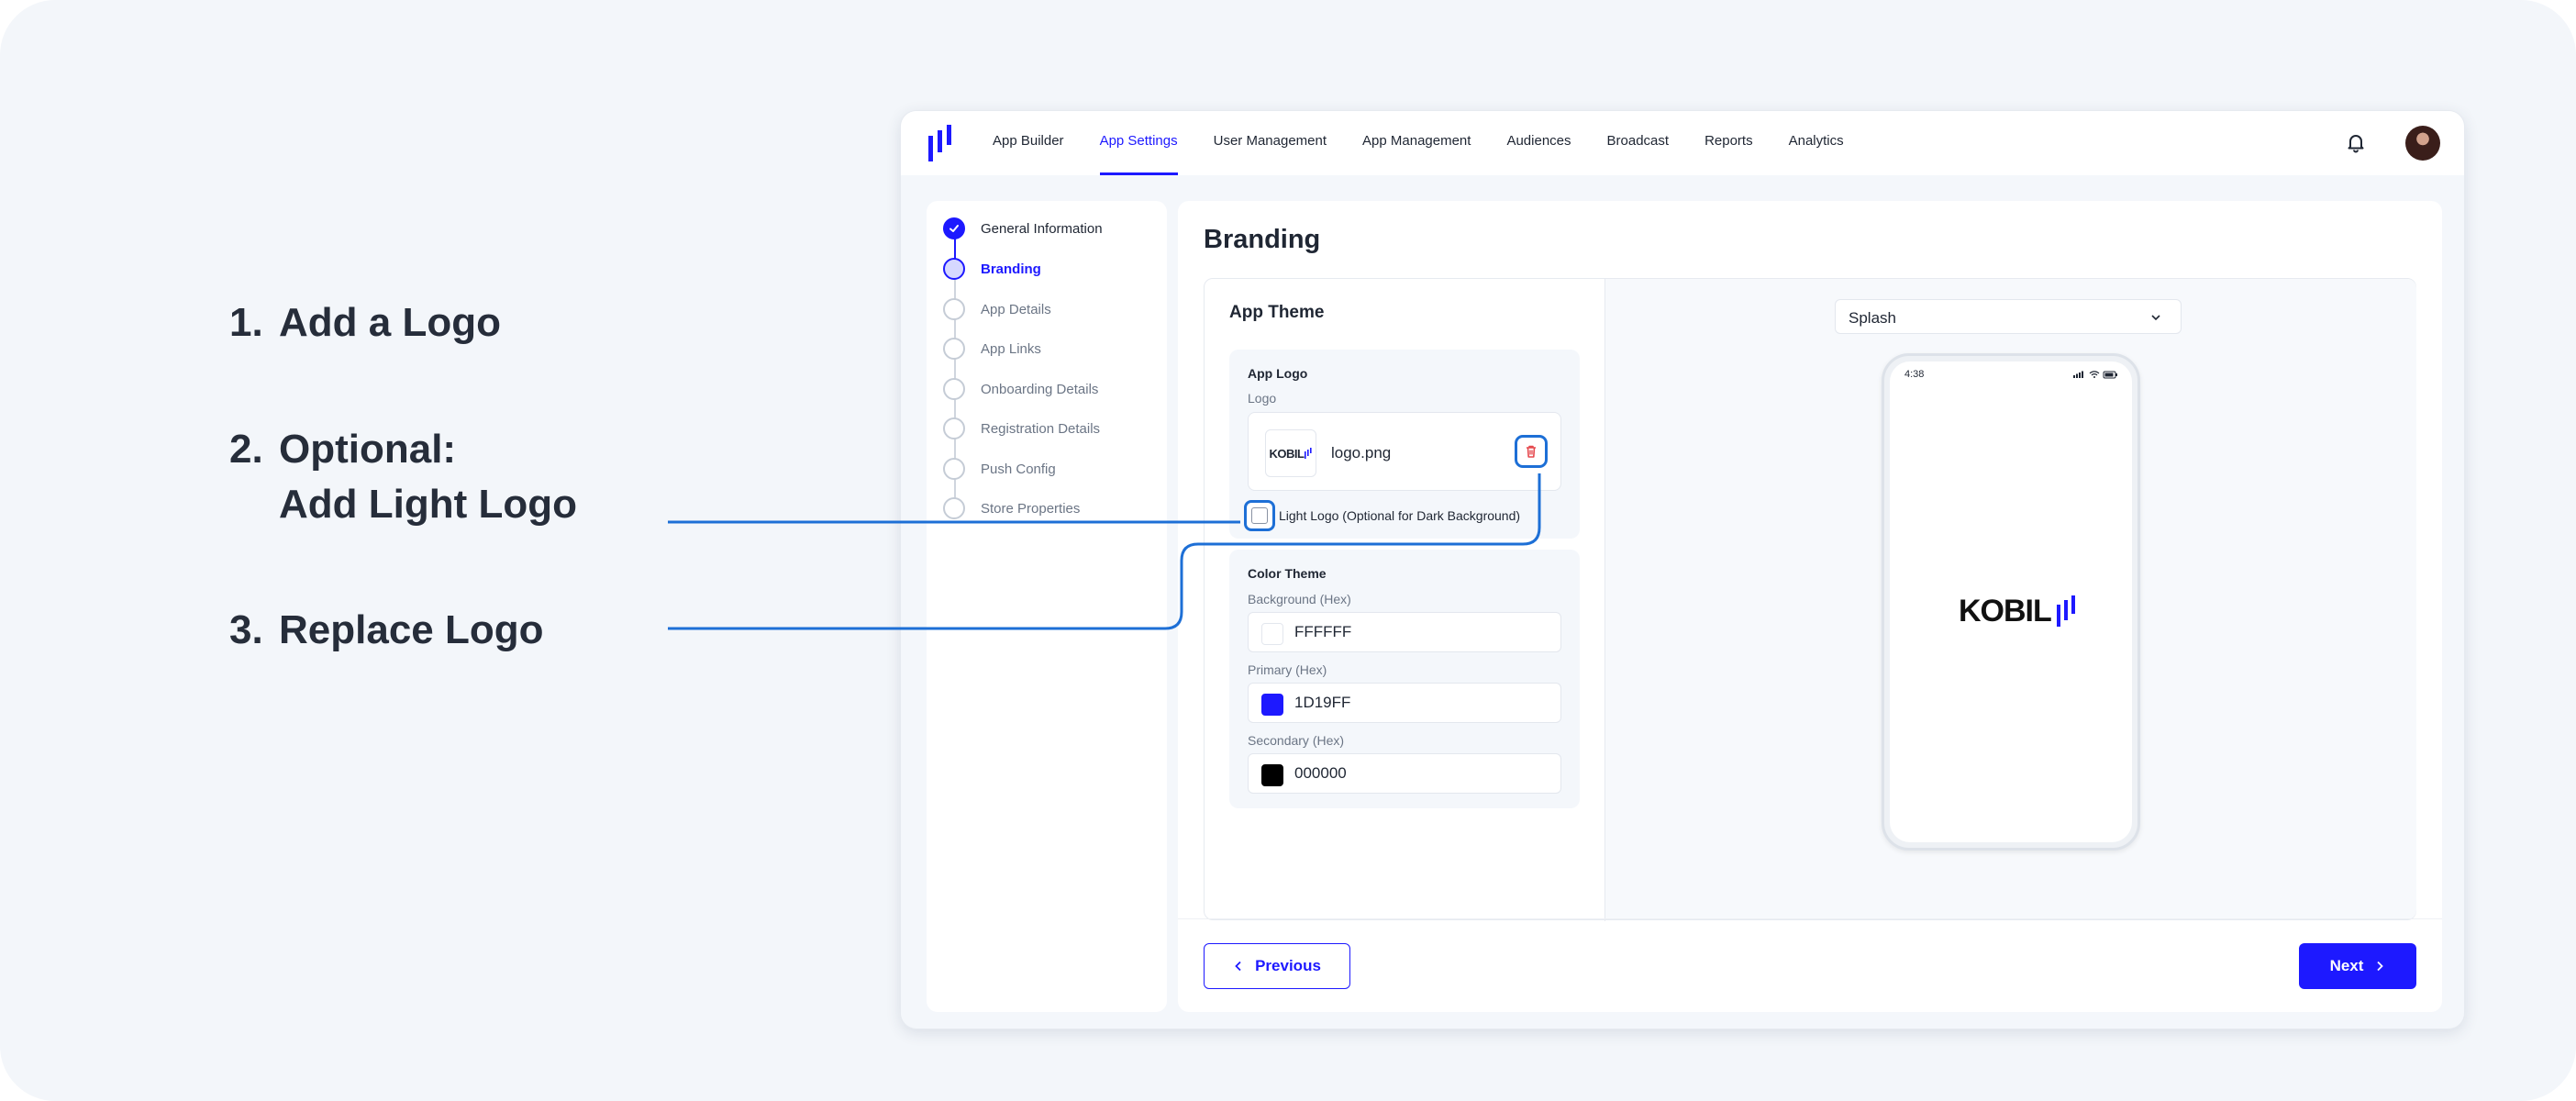  Describe the element at coordinates (1287, 573) in the screenshot. I see `color-theme-title: Color Theme` at that location.